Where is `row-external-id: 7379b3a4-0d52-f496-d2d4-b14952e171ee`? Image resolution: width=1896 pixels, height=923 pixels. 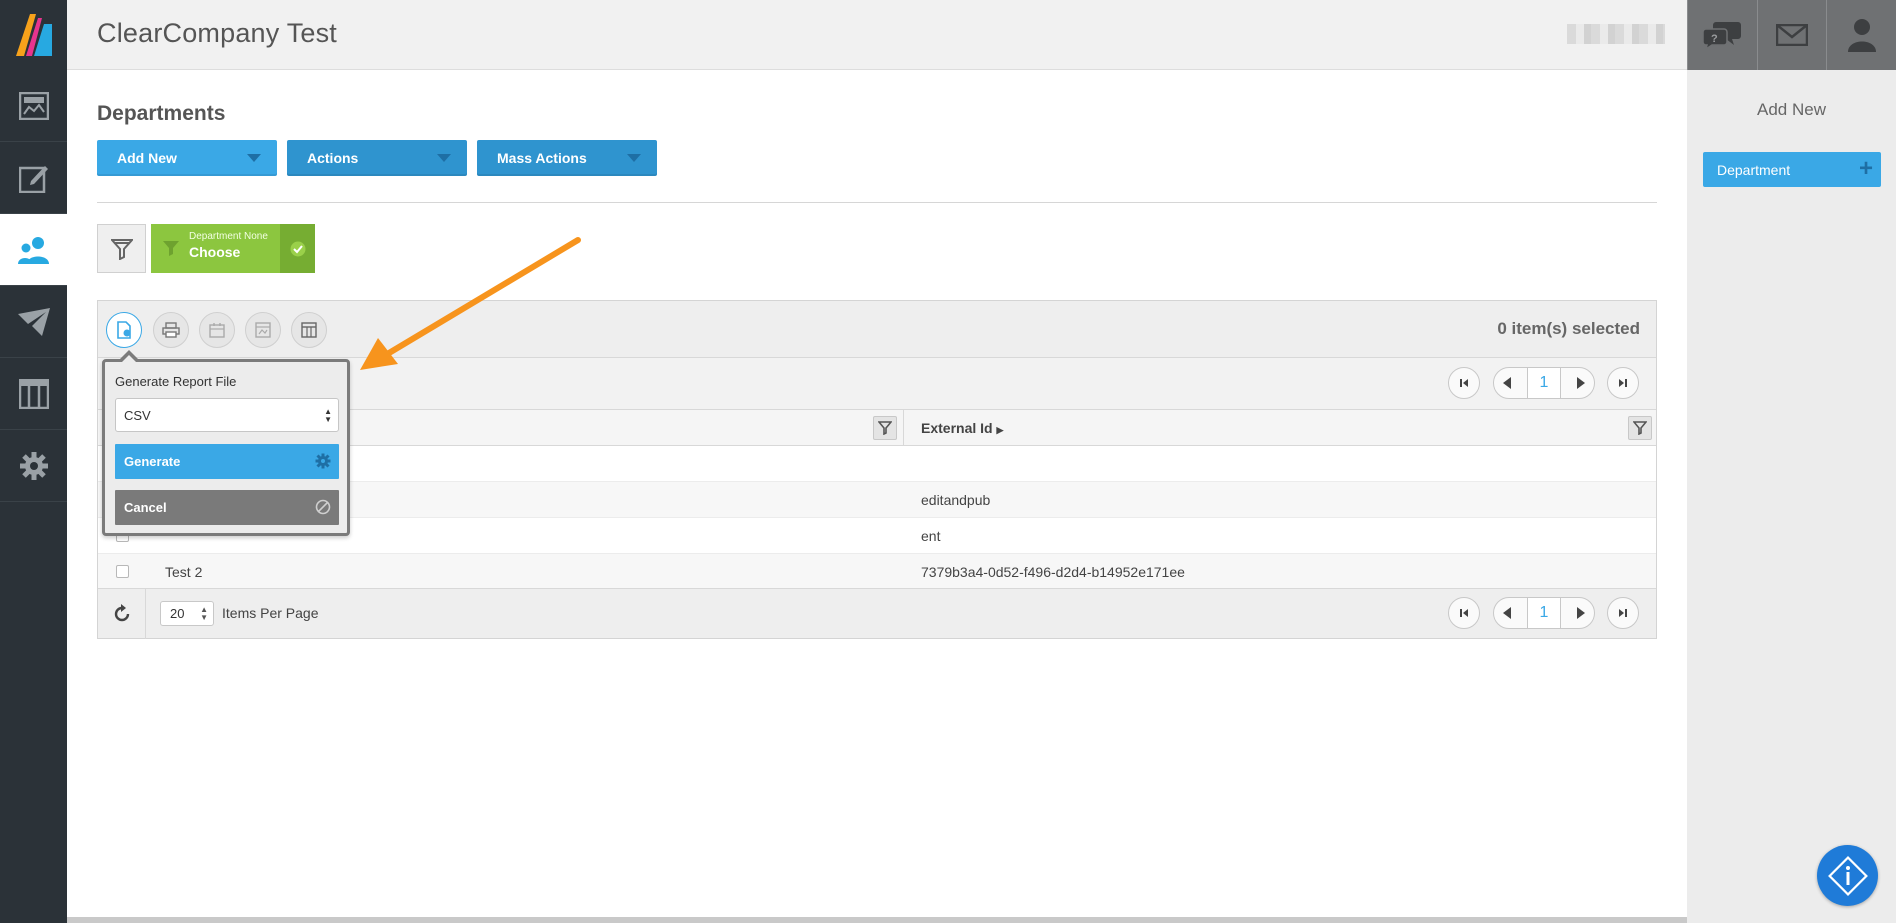 row-external-id: 7379b3a4-0d52-f496-d2d4-b14952e171ee is located at coordinates (1053, 572).